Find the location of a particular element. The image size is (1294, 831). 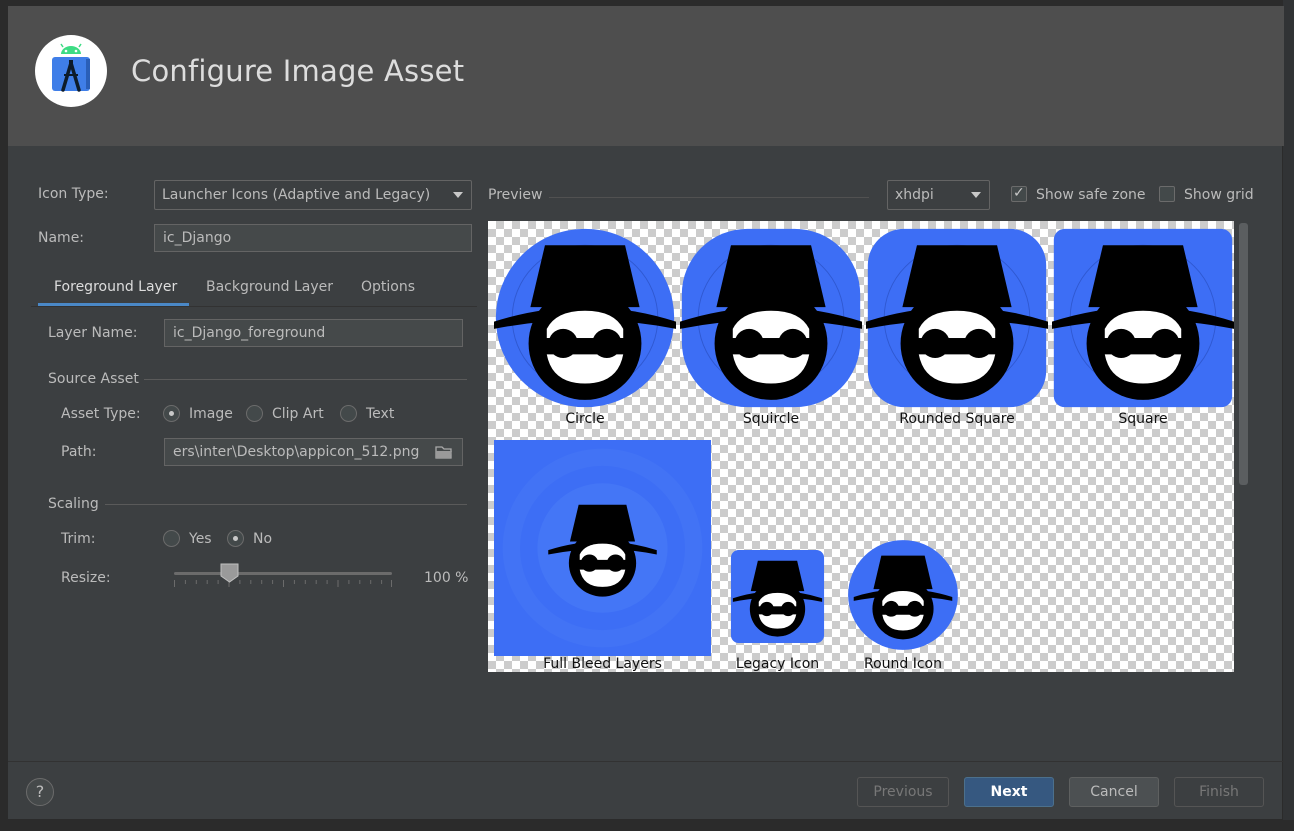

preview-label: Preview is located at coordinates (515, 195).